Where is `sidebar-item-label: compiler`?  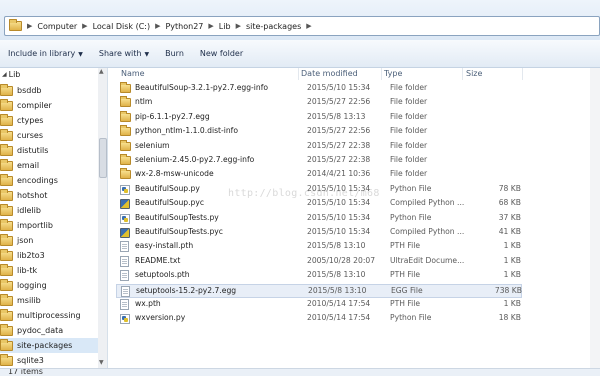
sidebar-item-label: compiler is located at coordinates (34, 105).